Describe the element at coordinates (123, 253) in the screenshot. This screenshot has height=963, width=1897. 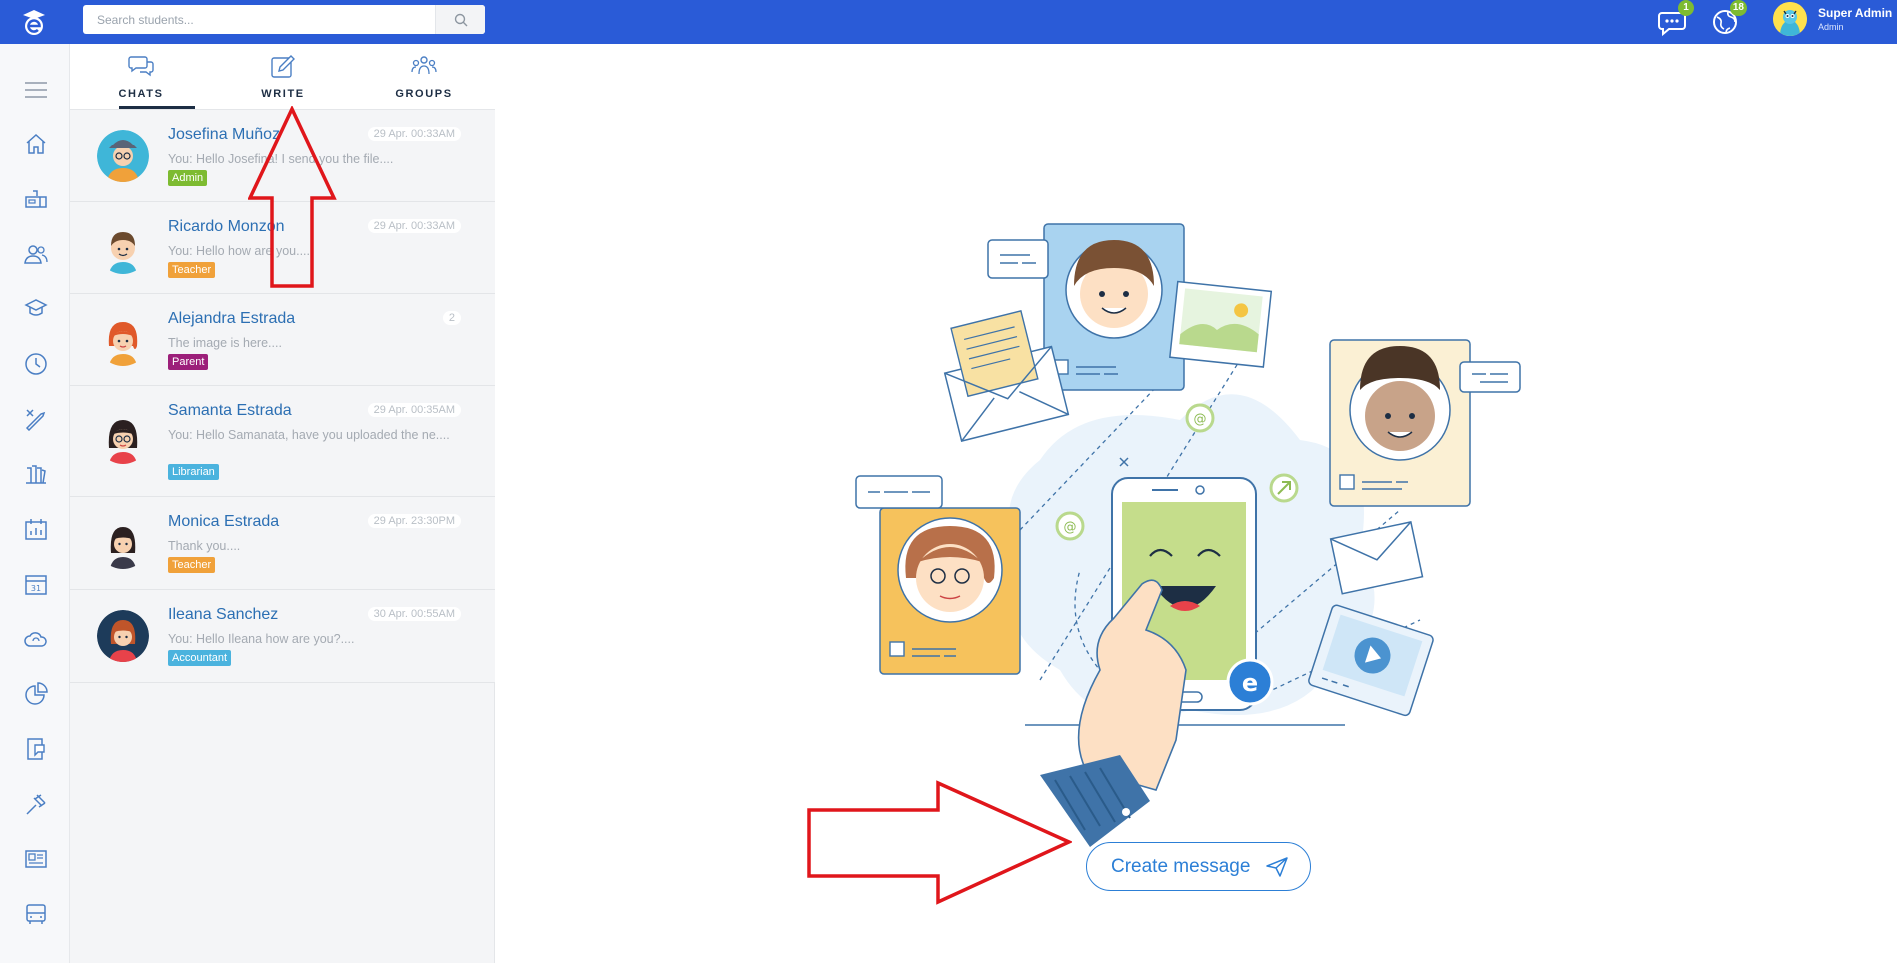
I see `boy-avatar-icon` at that location.